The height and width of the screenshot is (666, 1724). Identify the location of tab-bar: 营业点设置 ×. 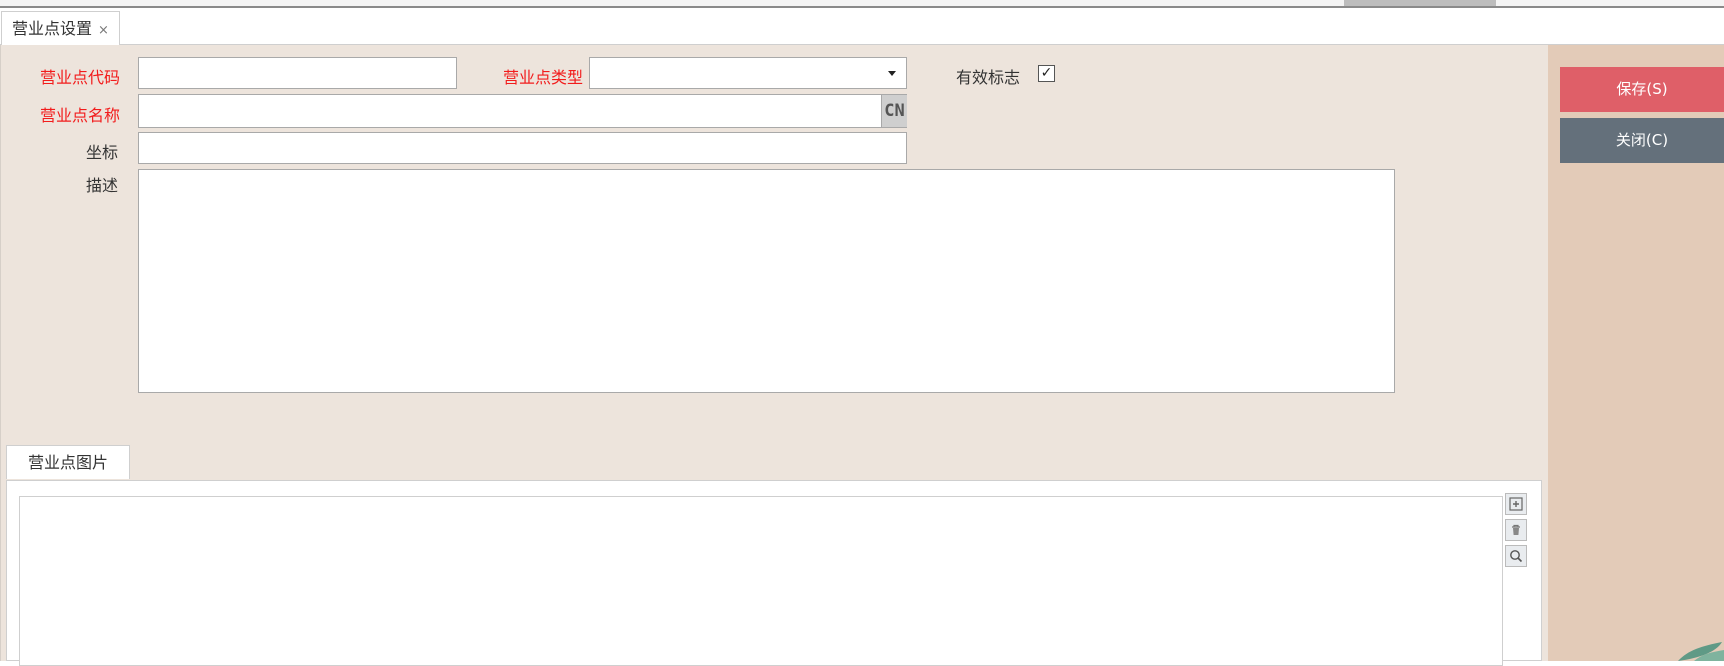
(862, 27).